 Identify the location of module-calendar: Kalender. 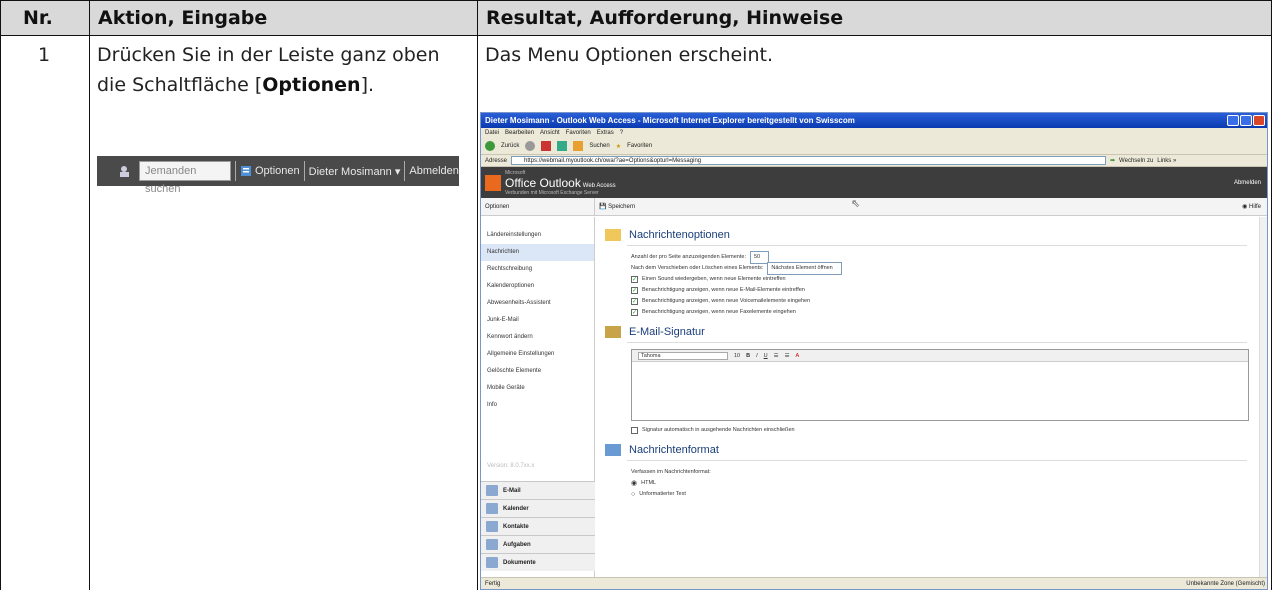
(538, 508).